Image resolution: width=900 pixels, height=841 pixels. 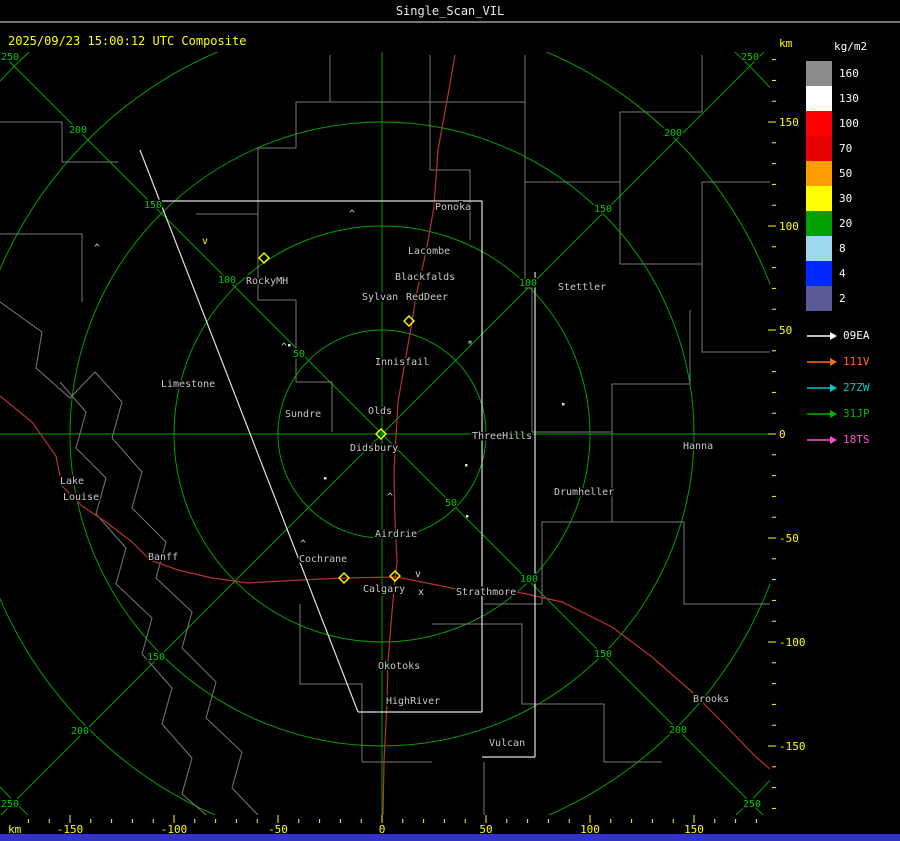 What do you see at coordinates (792, 642) in the screenshot?
I see `right-axis-label: -100` at bounding box center [792, 642].